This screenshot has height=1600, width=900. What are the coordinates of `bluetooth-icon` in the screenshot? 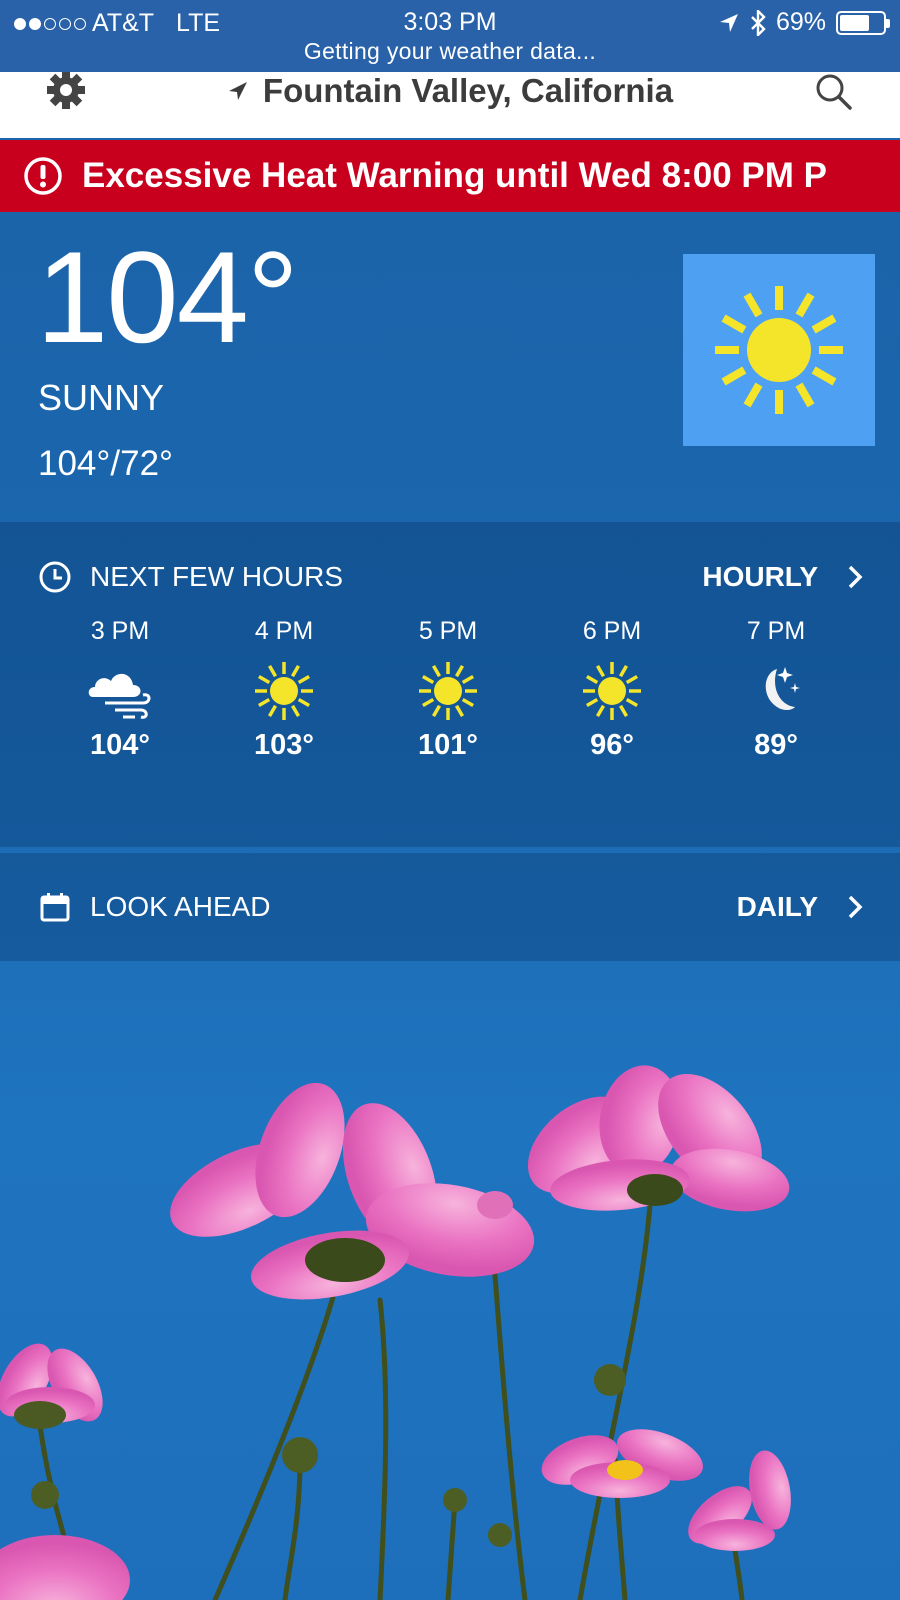 It's located at (758, 22).